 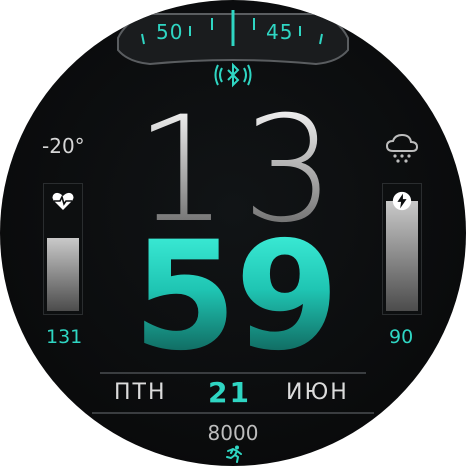 I want to click on scale-left-value: 50, so click(x=170, y=32).